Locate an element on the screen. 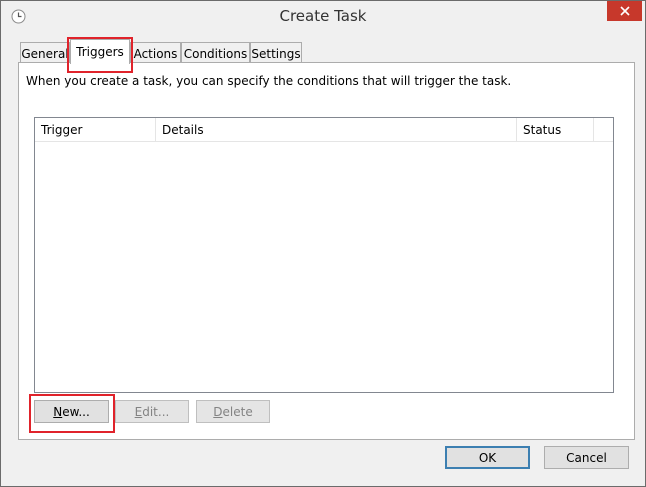  close-icon is located at coordinates (624, 11).